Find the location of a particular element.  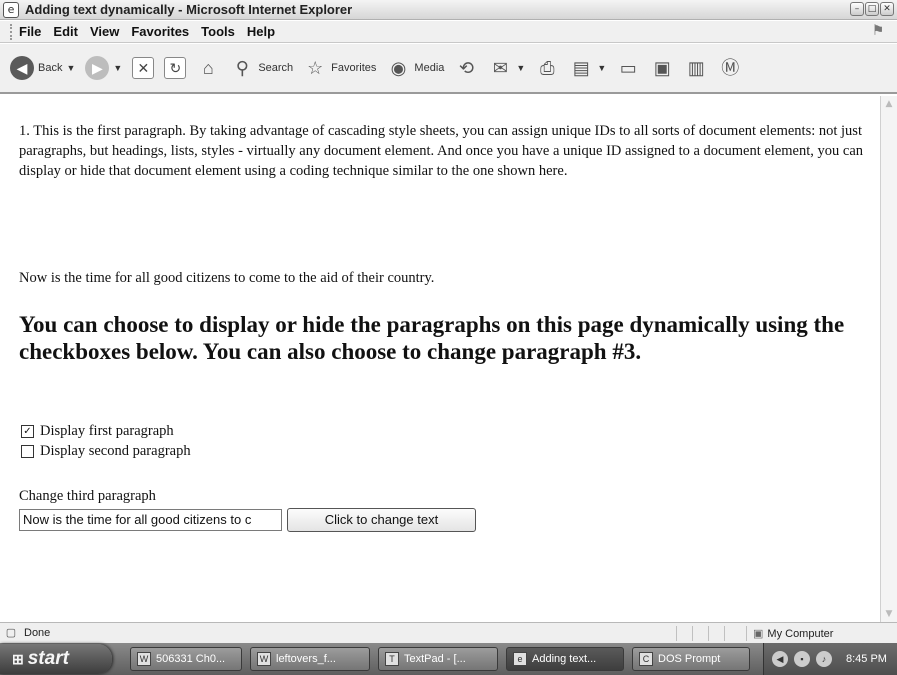

windows-logo-icon: ⊞ is located at coordinates (18, 659).